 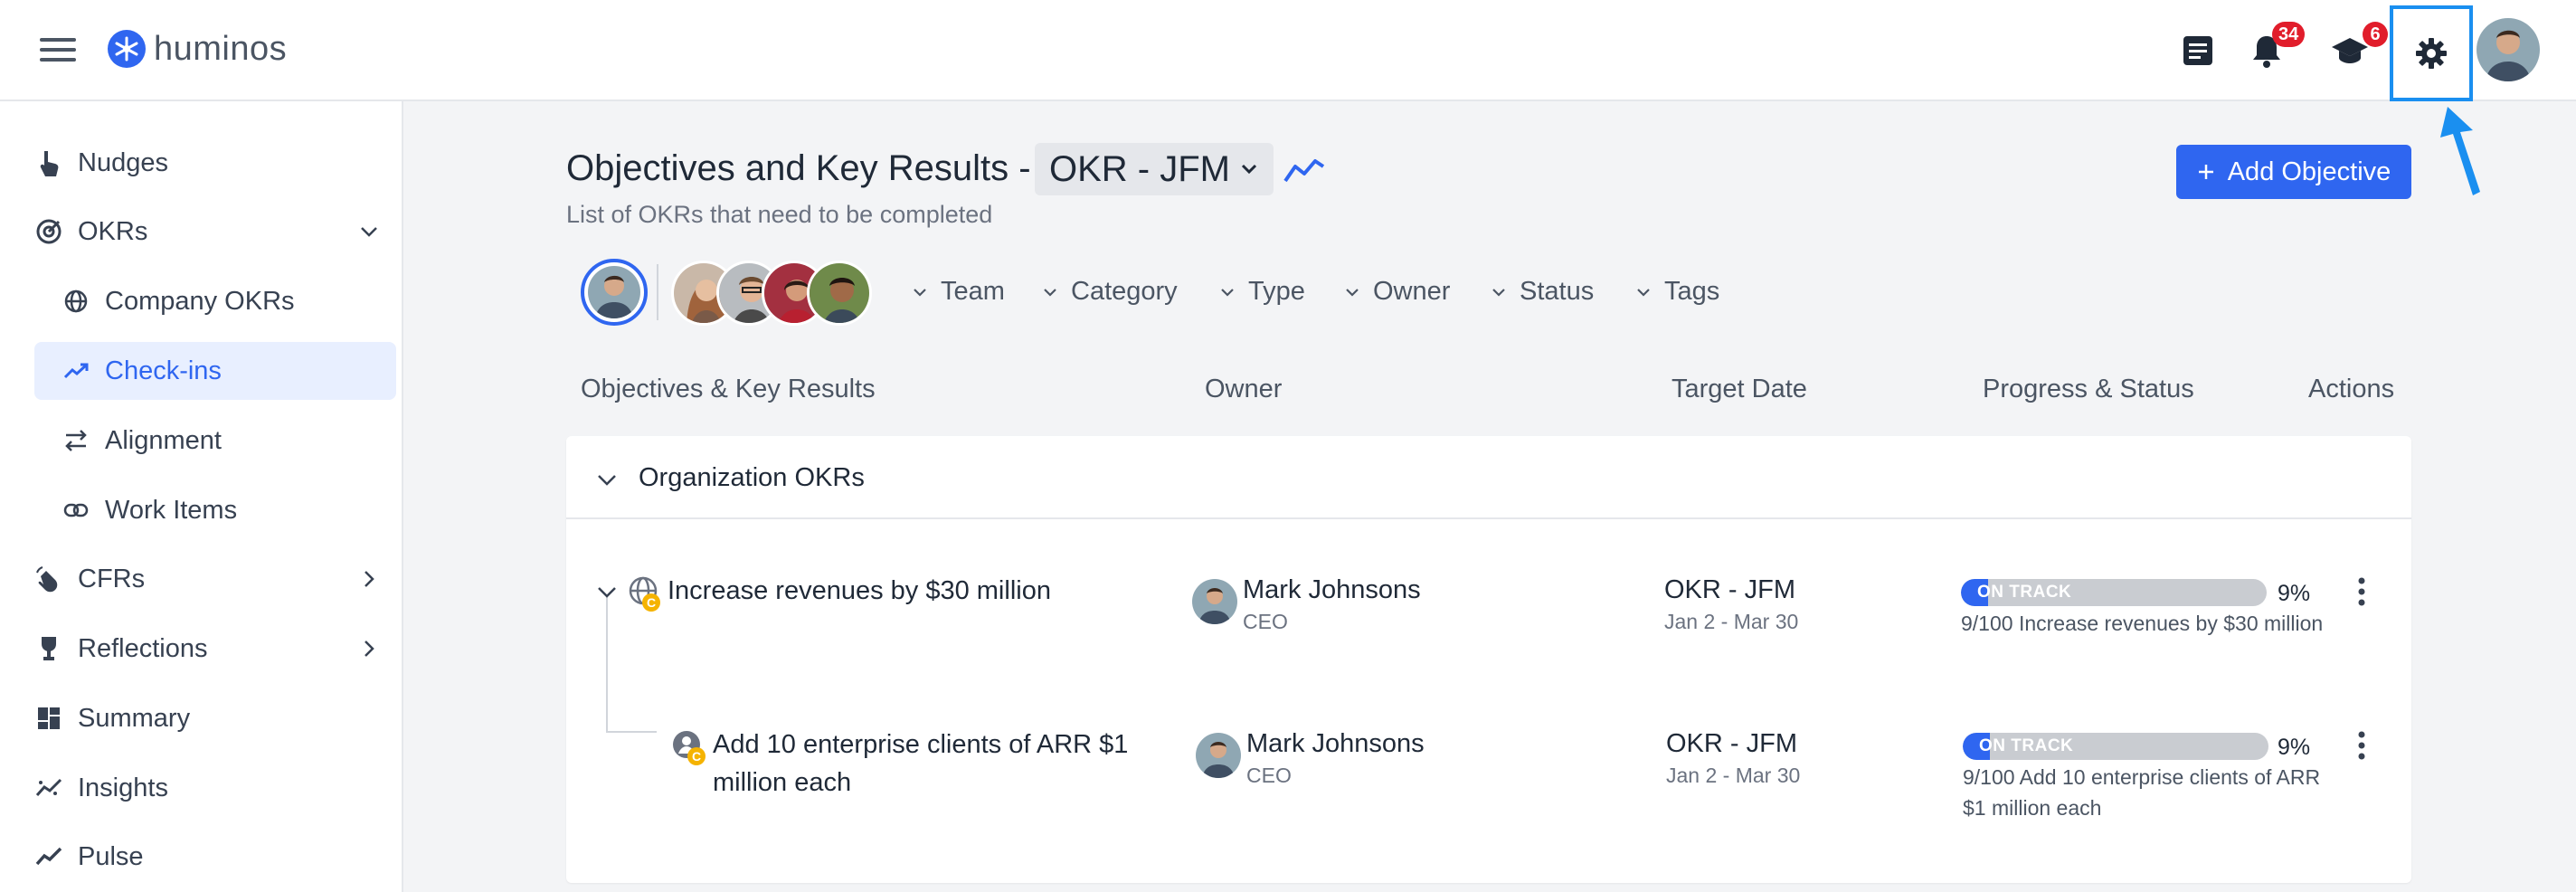 What do you see at coordinates (76, 440) in the screenshot?
I see `arrows-swap-icon` at bounding box center [76, 440].